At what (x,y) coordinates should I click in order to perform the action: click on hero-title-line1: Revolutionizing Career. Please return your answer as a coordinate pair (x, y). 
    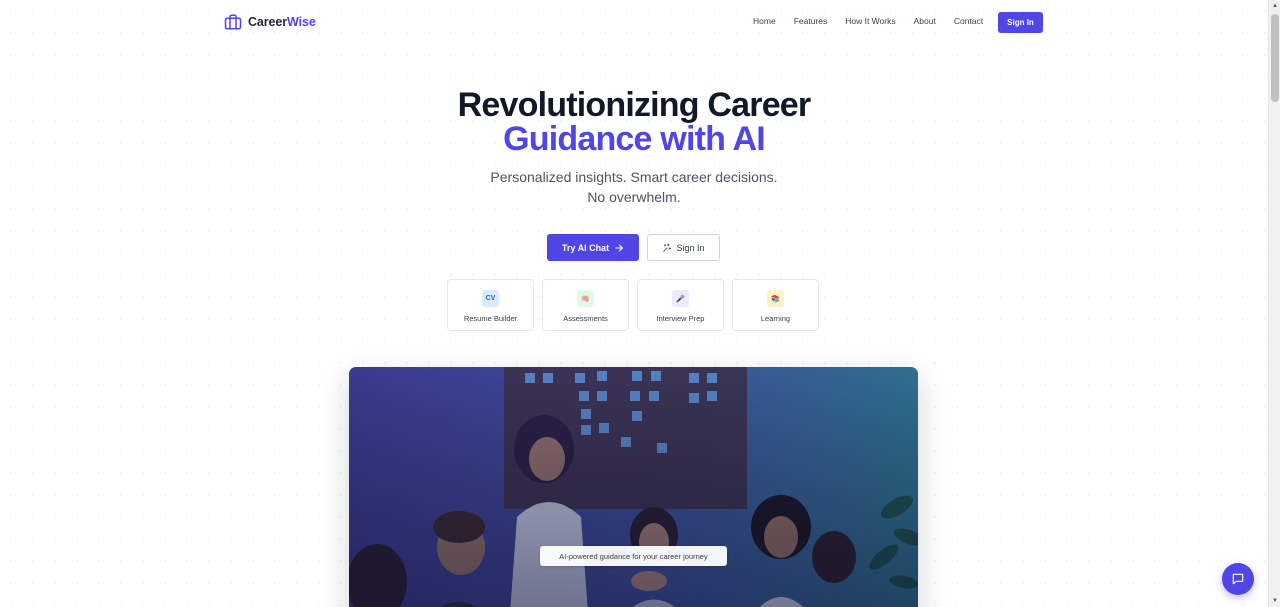
    Looking at the image, I should click on (634, 105).